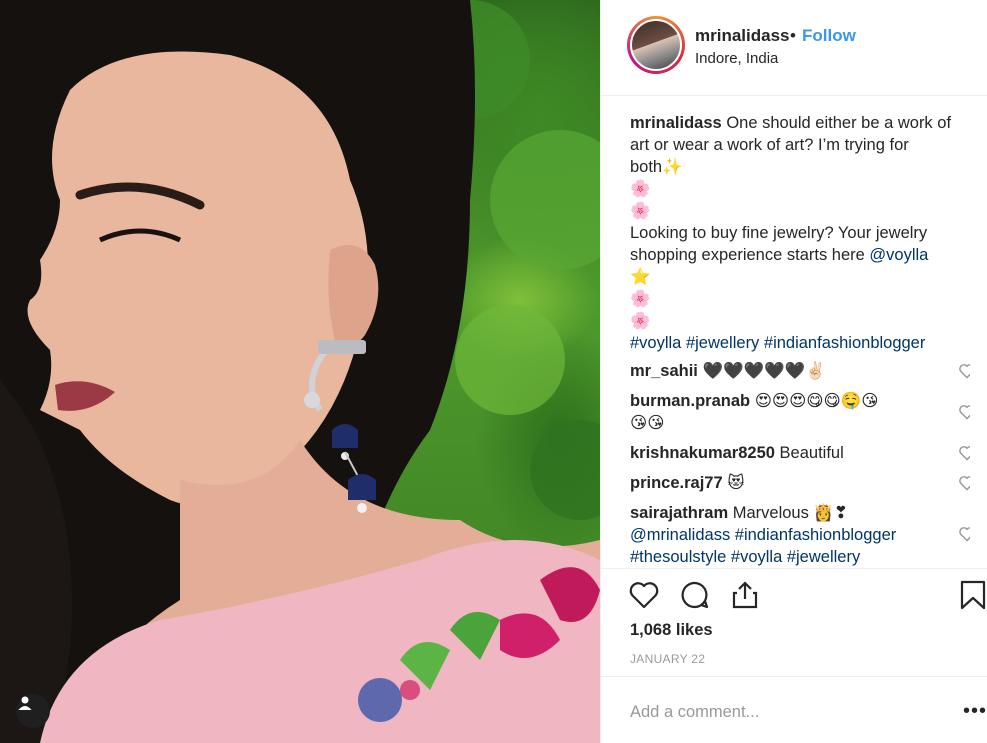  I want to click on comment-username: sairajathram, so click(679, 513).